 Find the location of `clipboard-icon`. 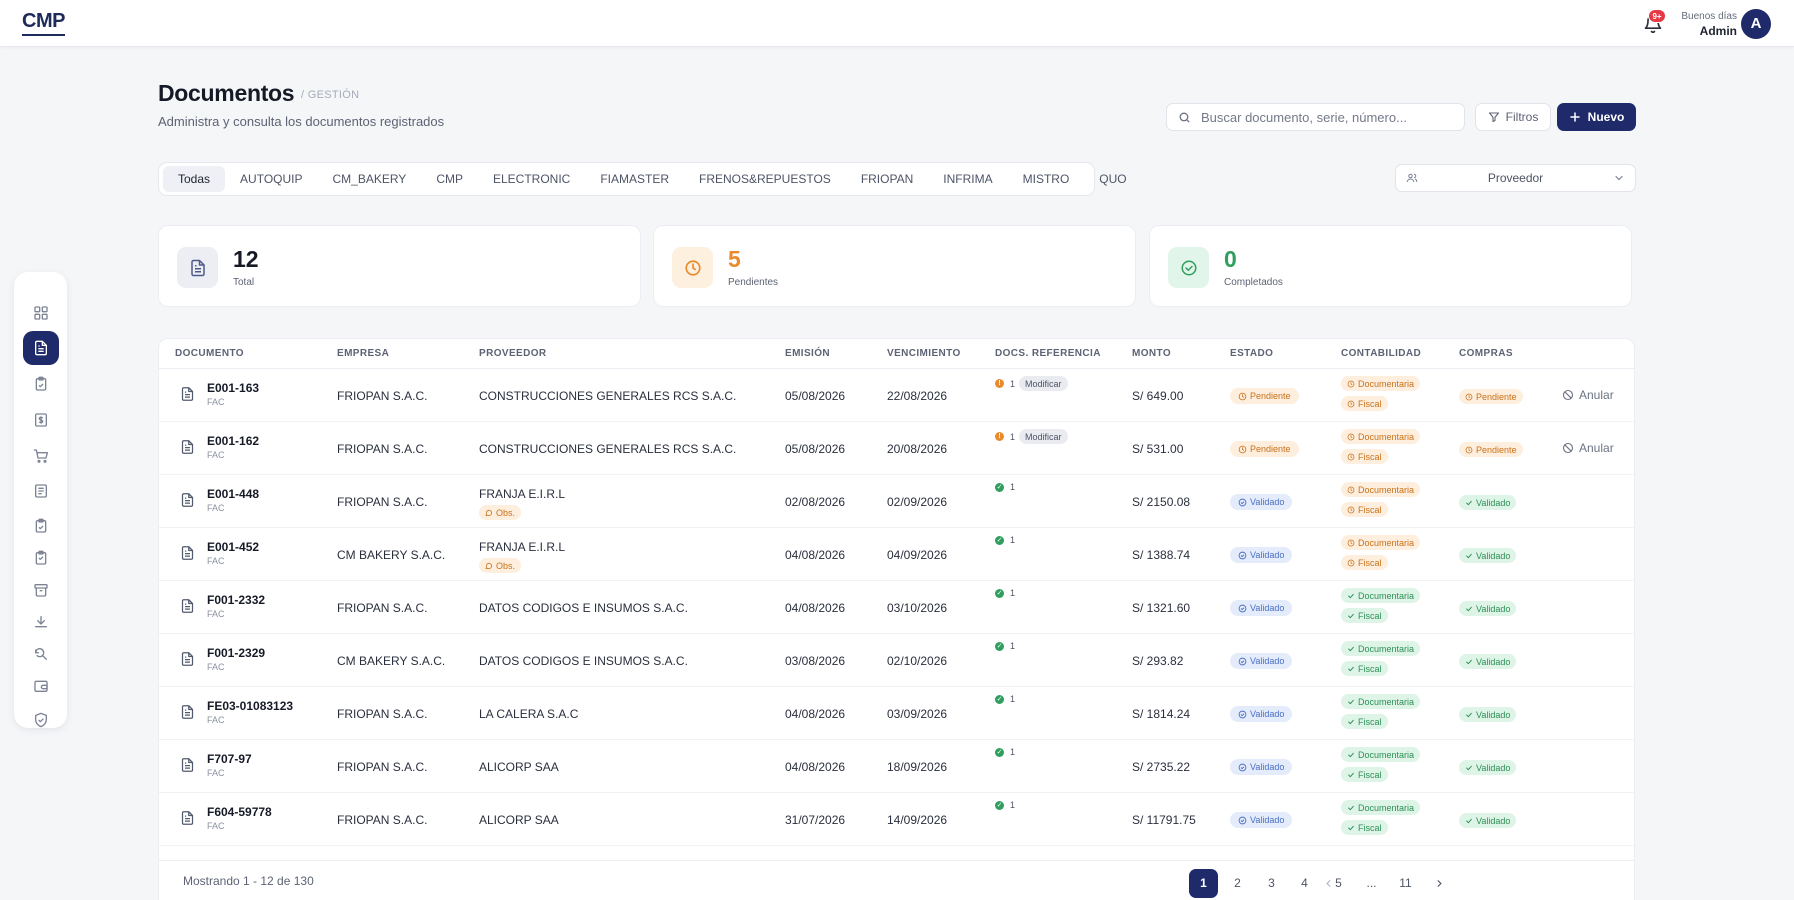

clipboard-icon is located at coordinates (41, 526).